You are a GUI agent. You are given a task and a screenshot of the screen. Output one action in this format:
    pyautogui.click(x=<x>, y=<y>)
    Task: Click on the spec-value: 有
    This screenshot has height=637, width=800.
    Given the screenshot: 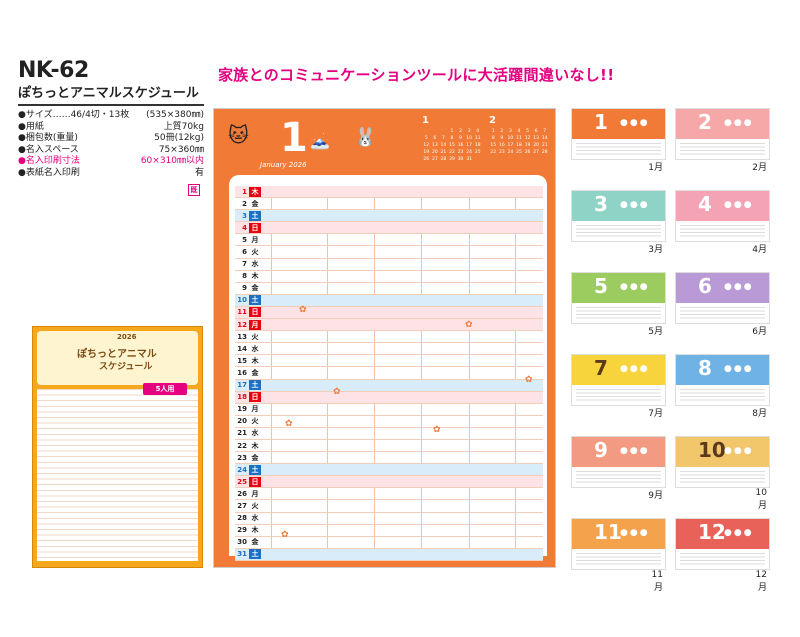 What is the action you would take?
    pyautogui.click(x=199, y=172)
    